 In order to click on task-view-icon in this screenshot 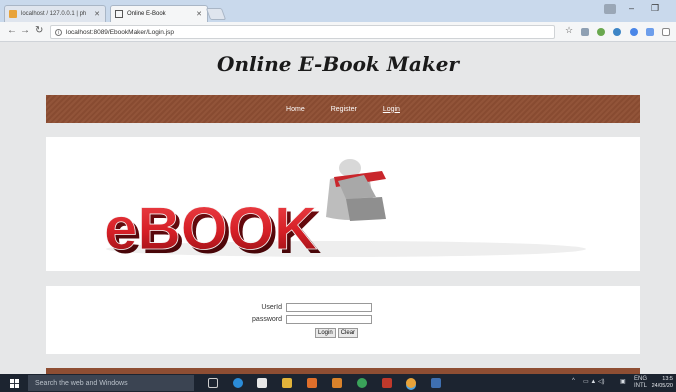, I will do `click(213, 383)`.